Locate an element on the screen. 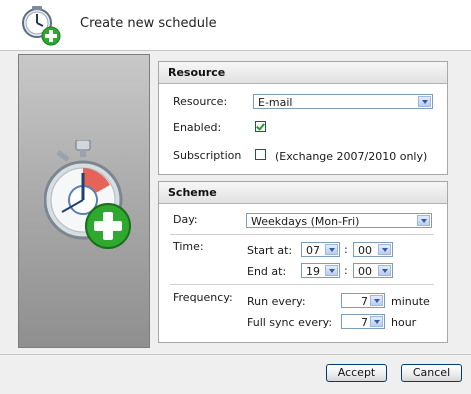  end-minute-select: 00 is located at coordinates (373, 270).